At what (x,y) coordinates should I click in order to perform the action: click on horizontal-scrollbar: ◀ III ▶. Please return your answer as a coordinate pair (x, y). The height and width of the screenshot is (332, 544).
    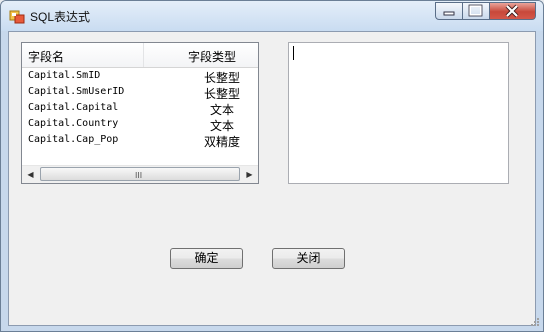
    Looking at the image, I should click on (140, 174).